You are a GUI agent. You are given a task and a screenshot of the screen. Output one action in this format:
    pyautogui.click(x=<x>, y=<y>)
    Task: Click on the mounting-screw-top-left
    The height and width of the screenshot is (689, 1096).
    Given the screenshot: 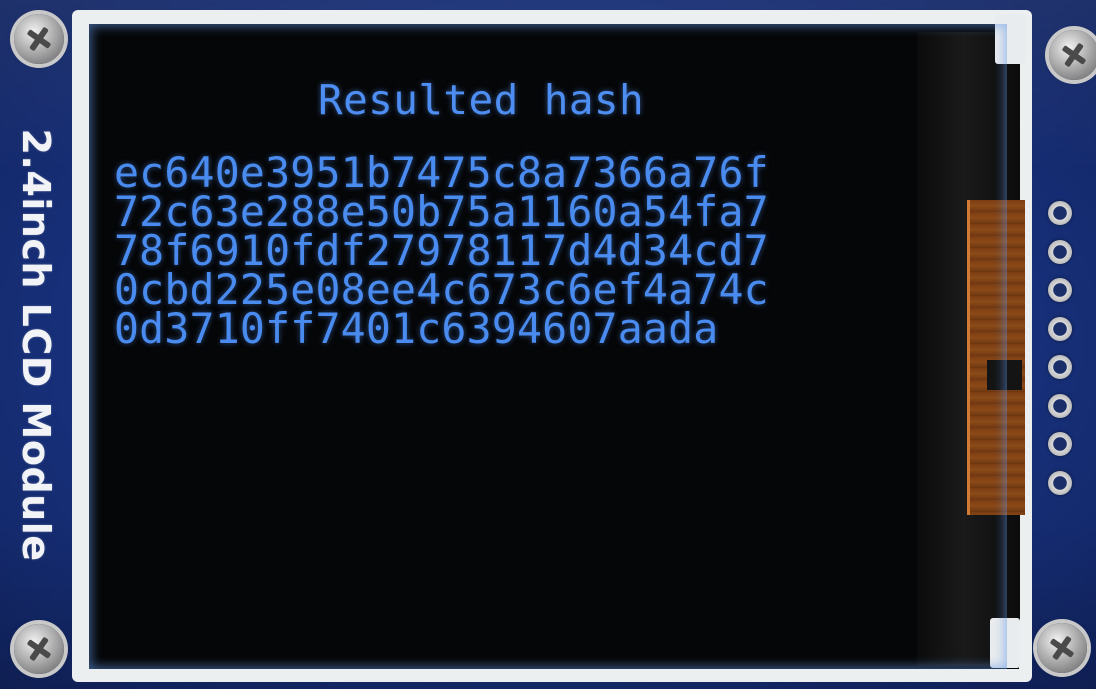 What is the action you would take?
    pyautogui.click(x=39, y=39)
    